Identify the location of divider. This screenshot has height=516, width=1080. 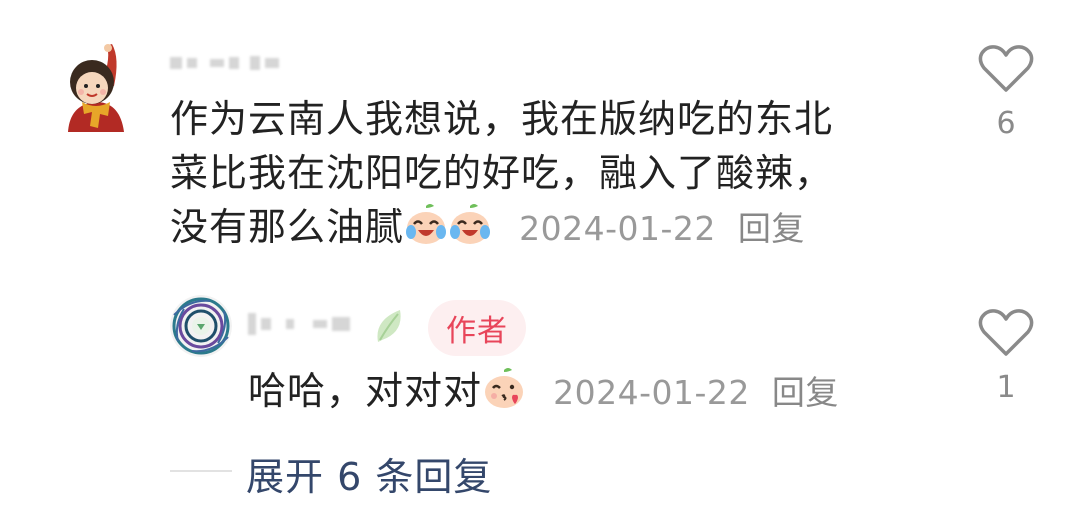
(201, 471).